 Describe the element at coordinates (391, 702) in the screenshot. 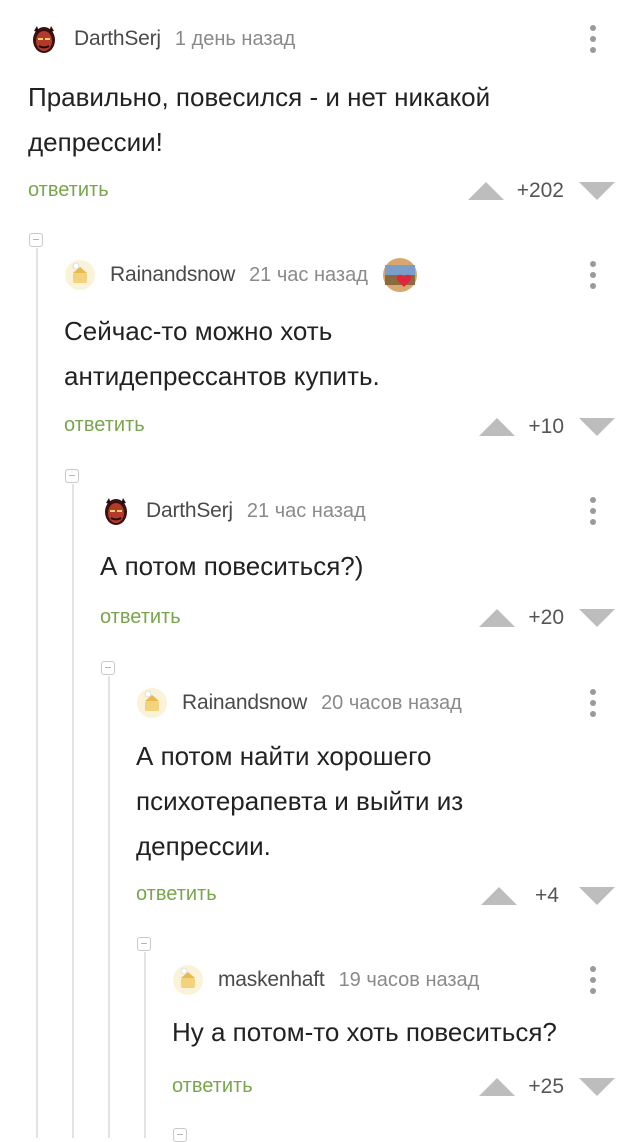

I see `comment-time: 20 часов назад` at that location.